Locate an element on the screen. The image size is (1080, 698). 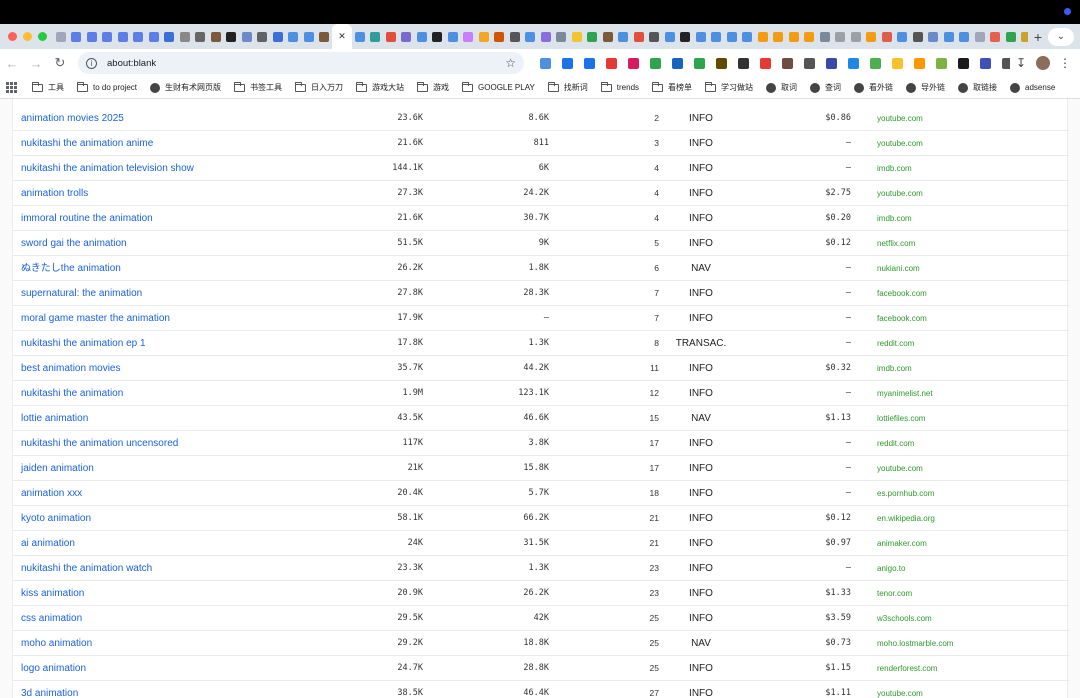
address-bar: i about:blank ☆ is located at coordinates (301, 63).